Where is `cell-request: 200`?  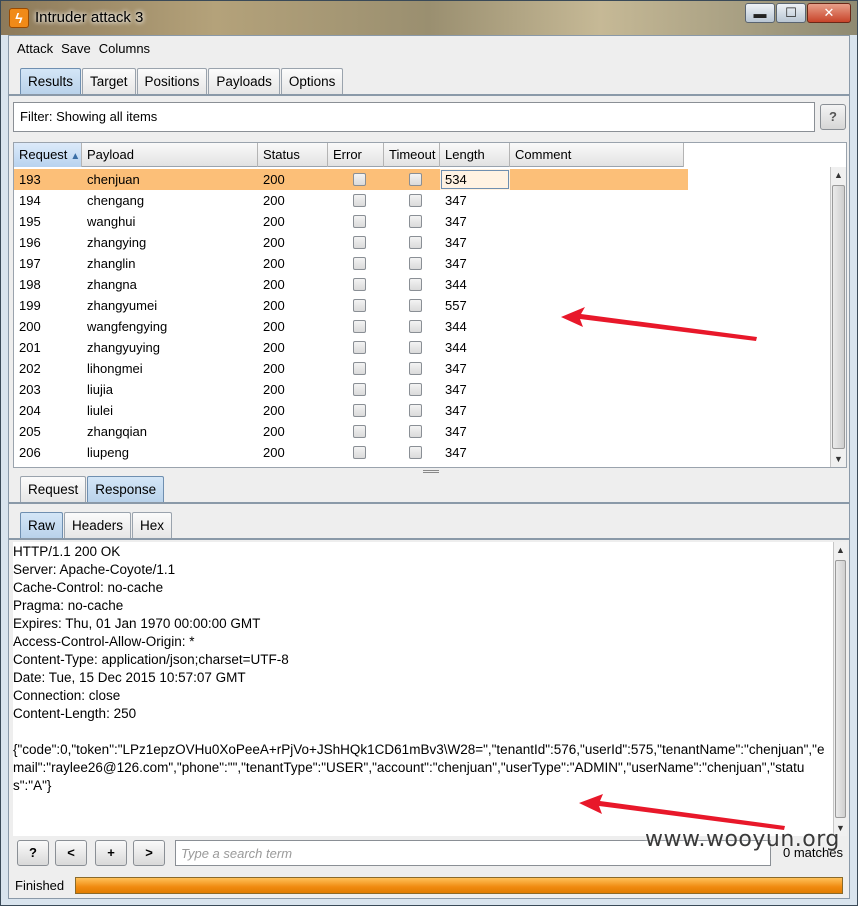
cell-request: 200 is located at coordinates (30, 326).